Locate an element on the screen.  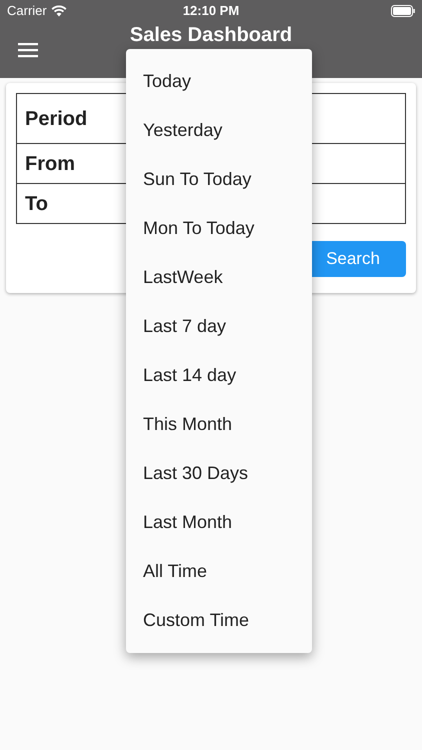
menu-icon is located at coordinates (29, 50).